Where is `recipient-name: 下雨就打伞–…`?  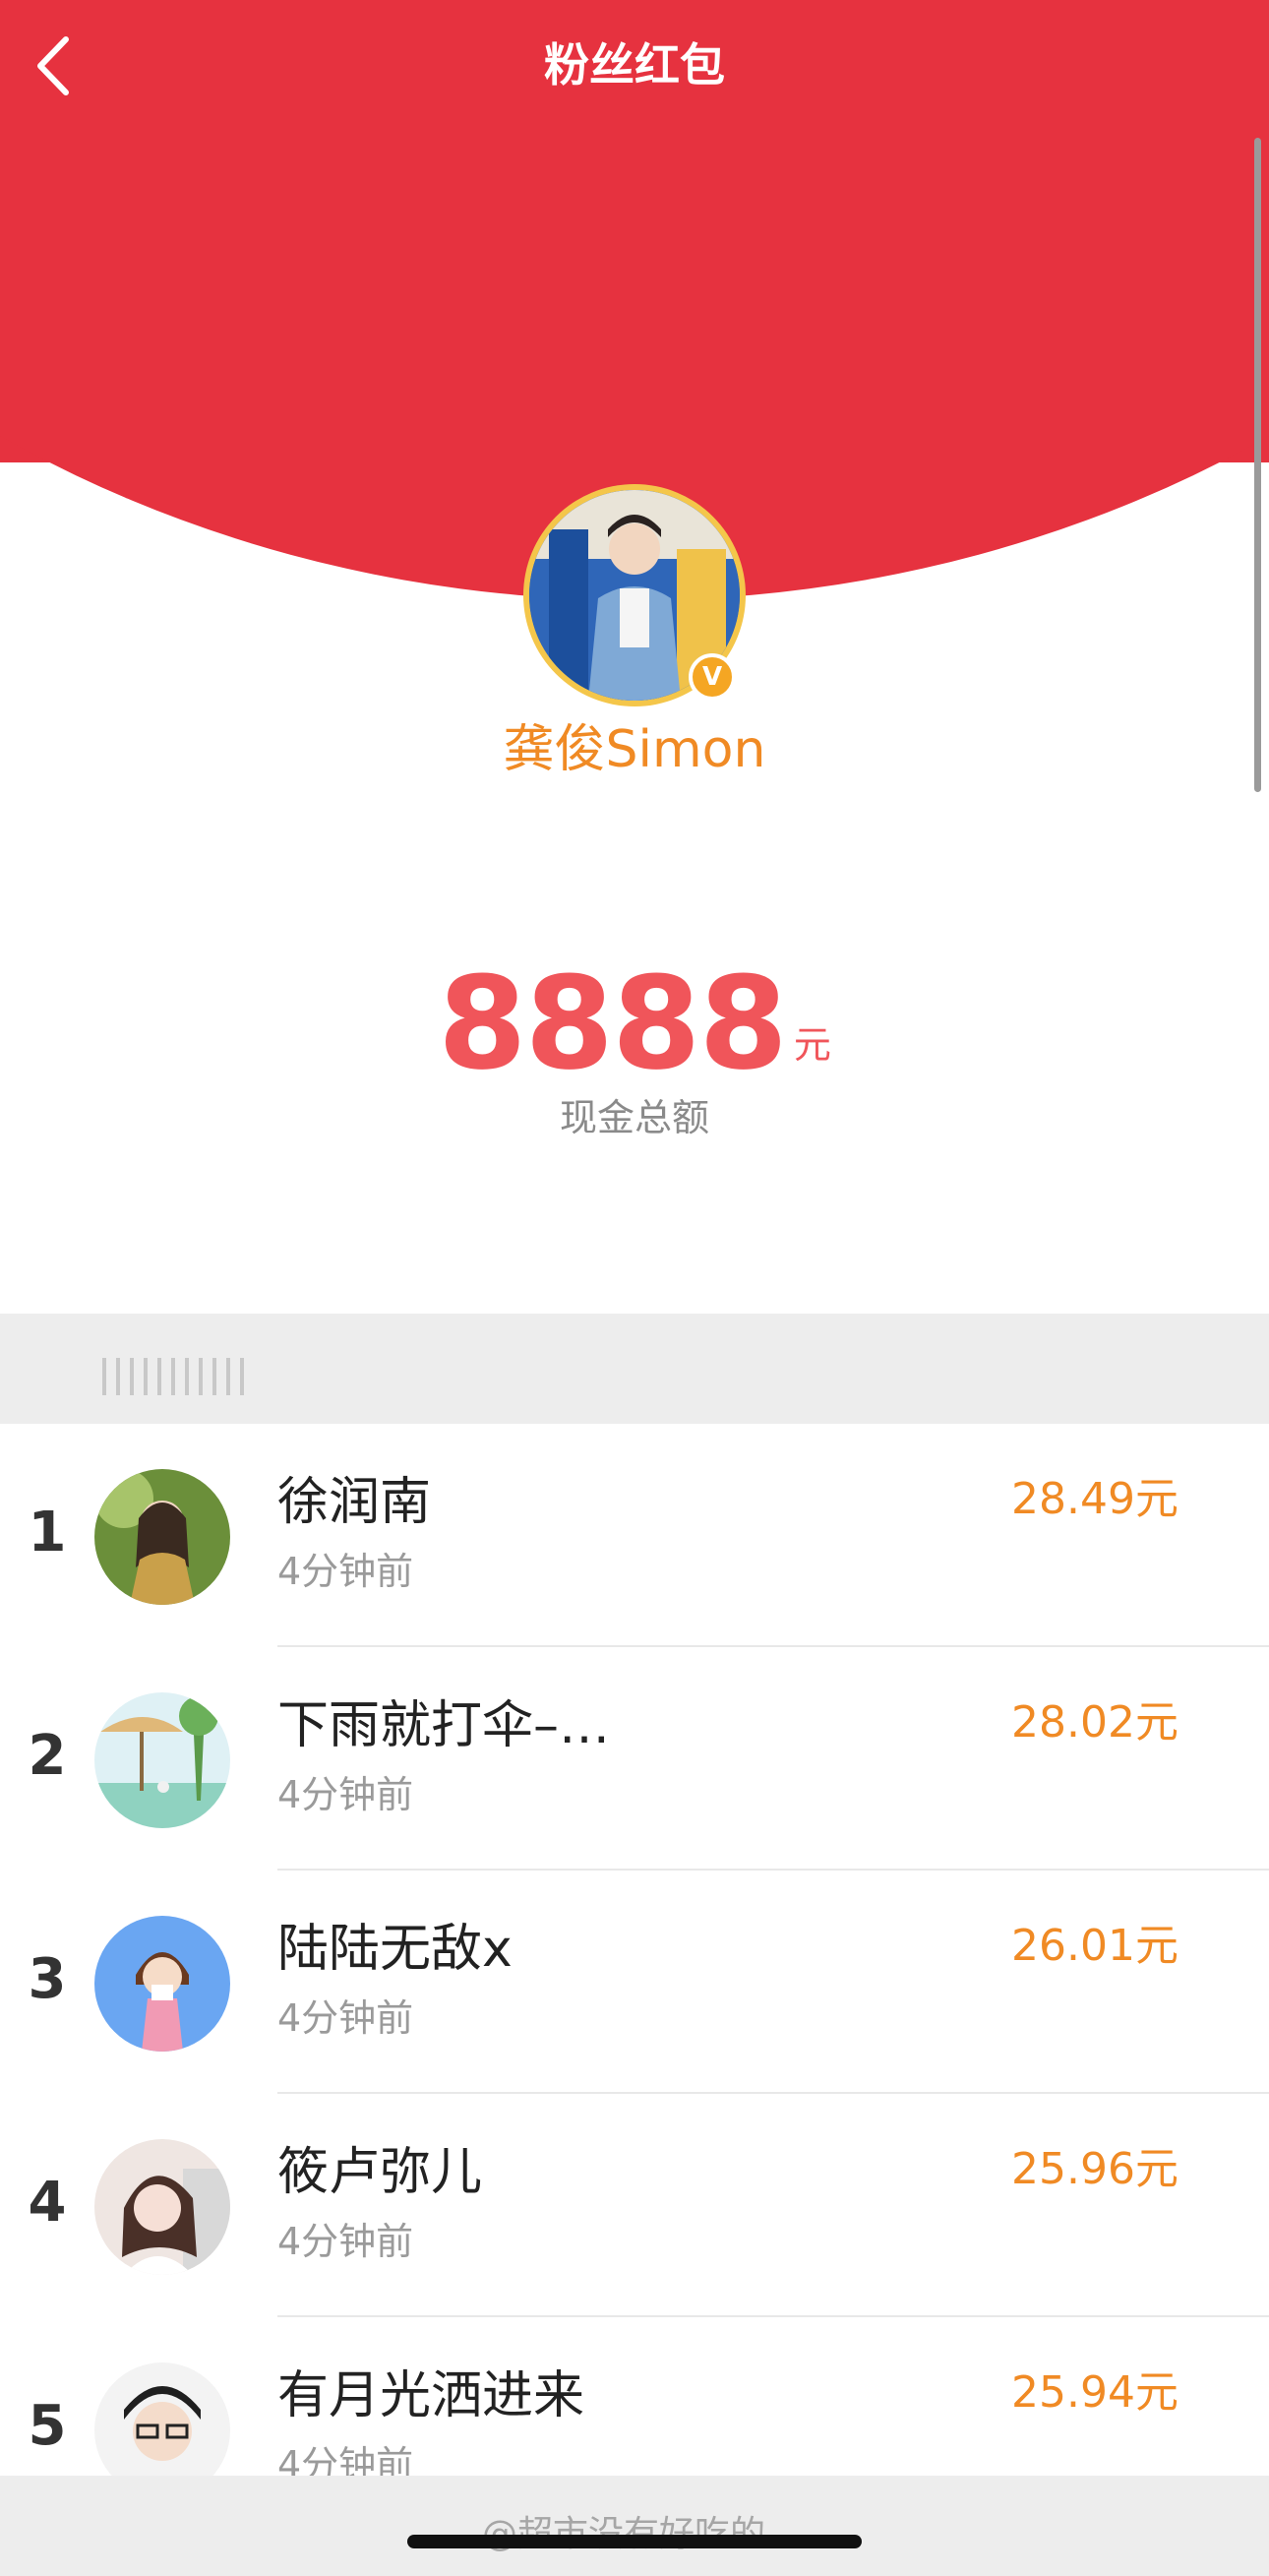
recipient-name: 下雨就打伞–… is located at coordinates (444, 1725).